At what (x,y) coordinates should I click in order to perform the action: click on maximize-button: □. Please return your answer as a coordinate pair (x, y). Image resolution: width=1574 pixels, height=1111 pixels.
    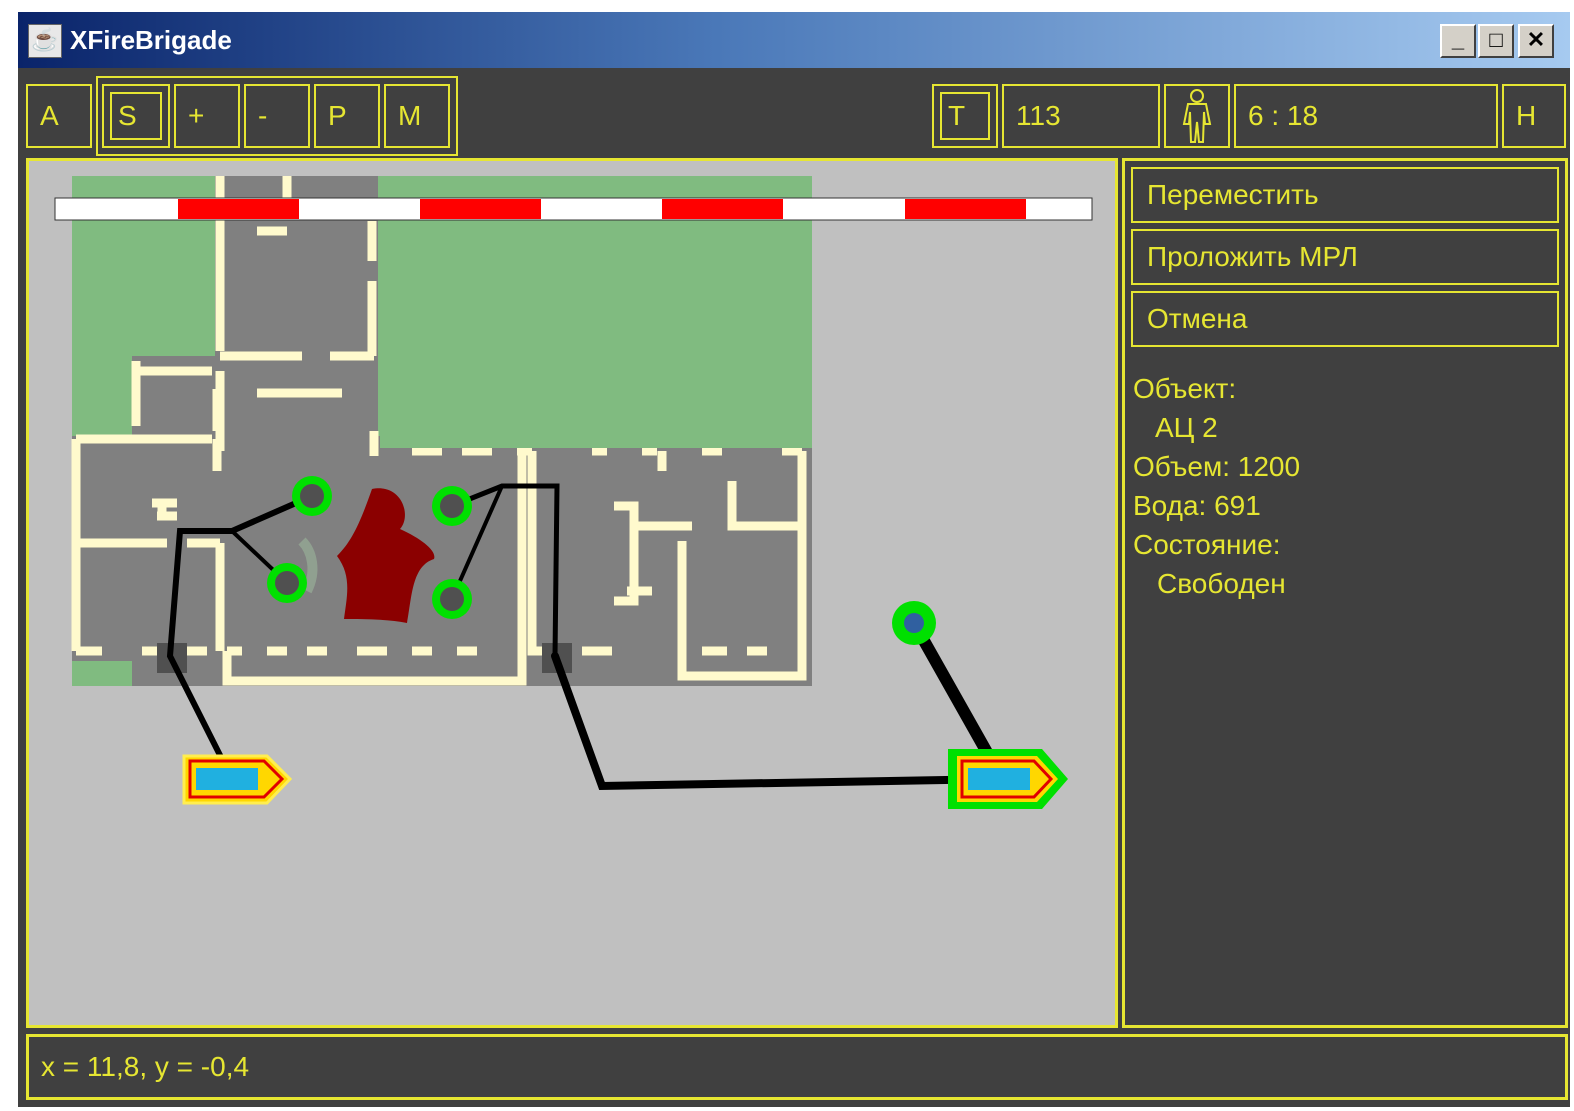
    Looking at the image, I should click on (1496, 41).